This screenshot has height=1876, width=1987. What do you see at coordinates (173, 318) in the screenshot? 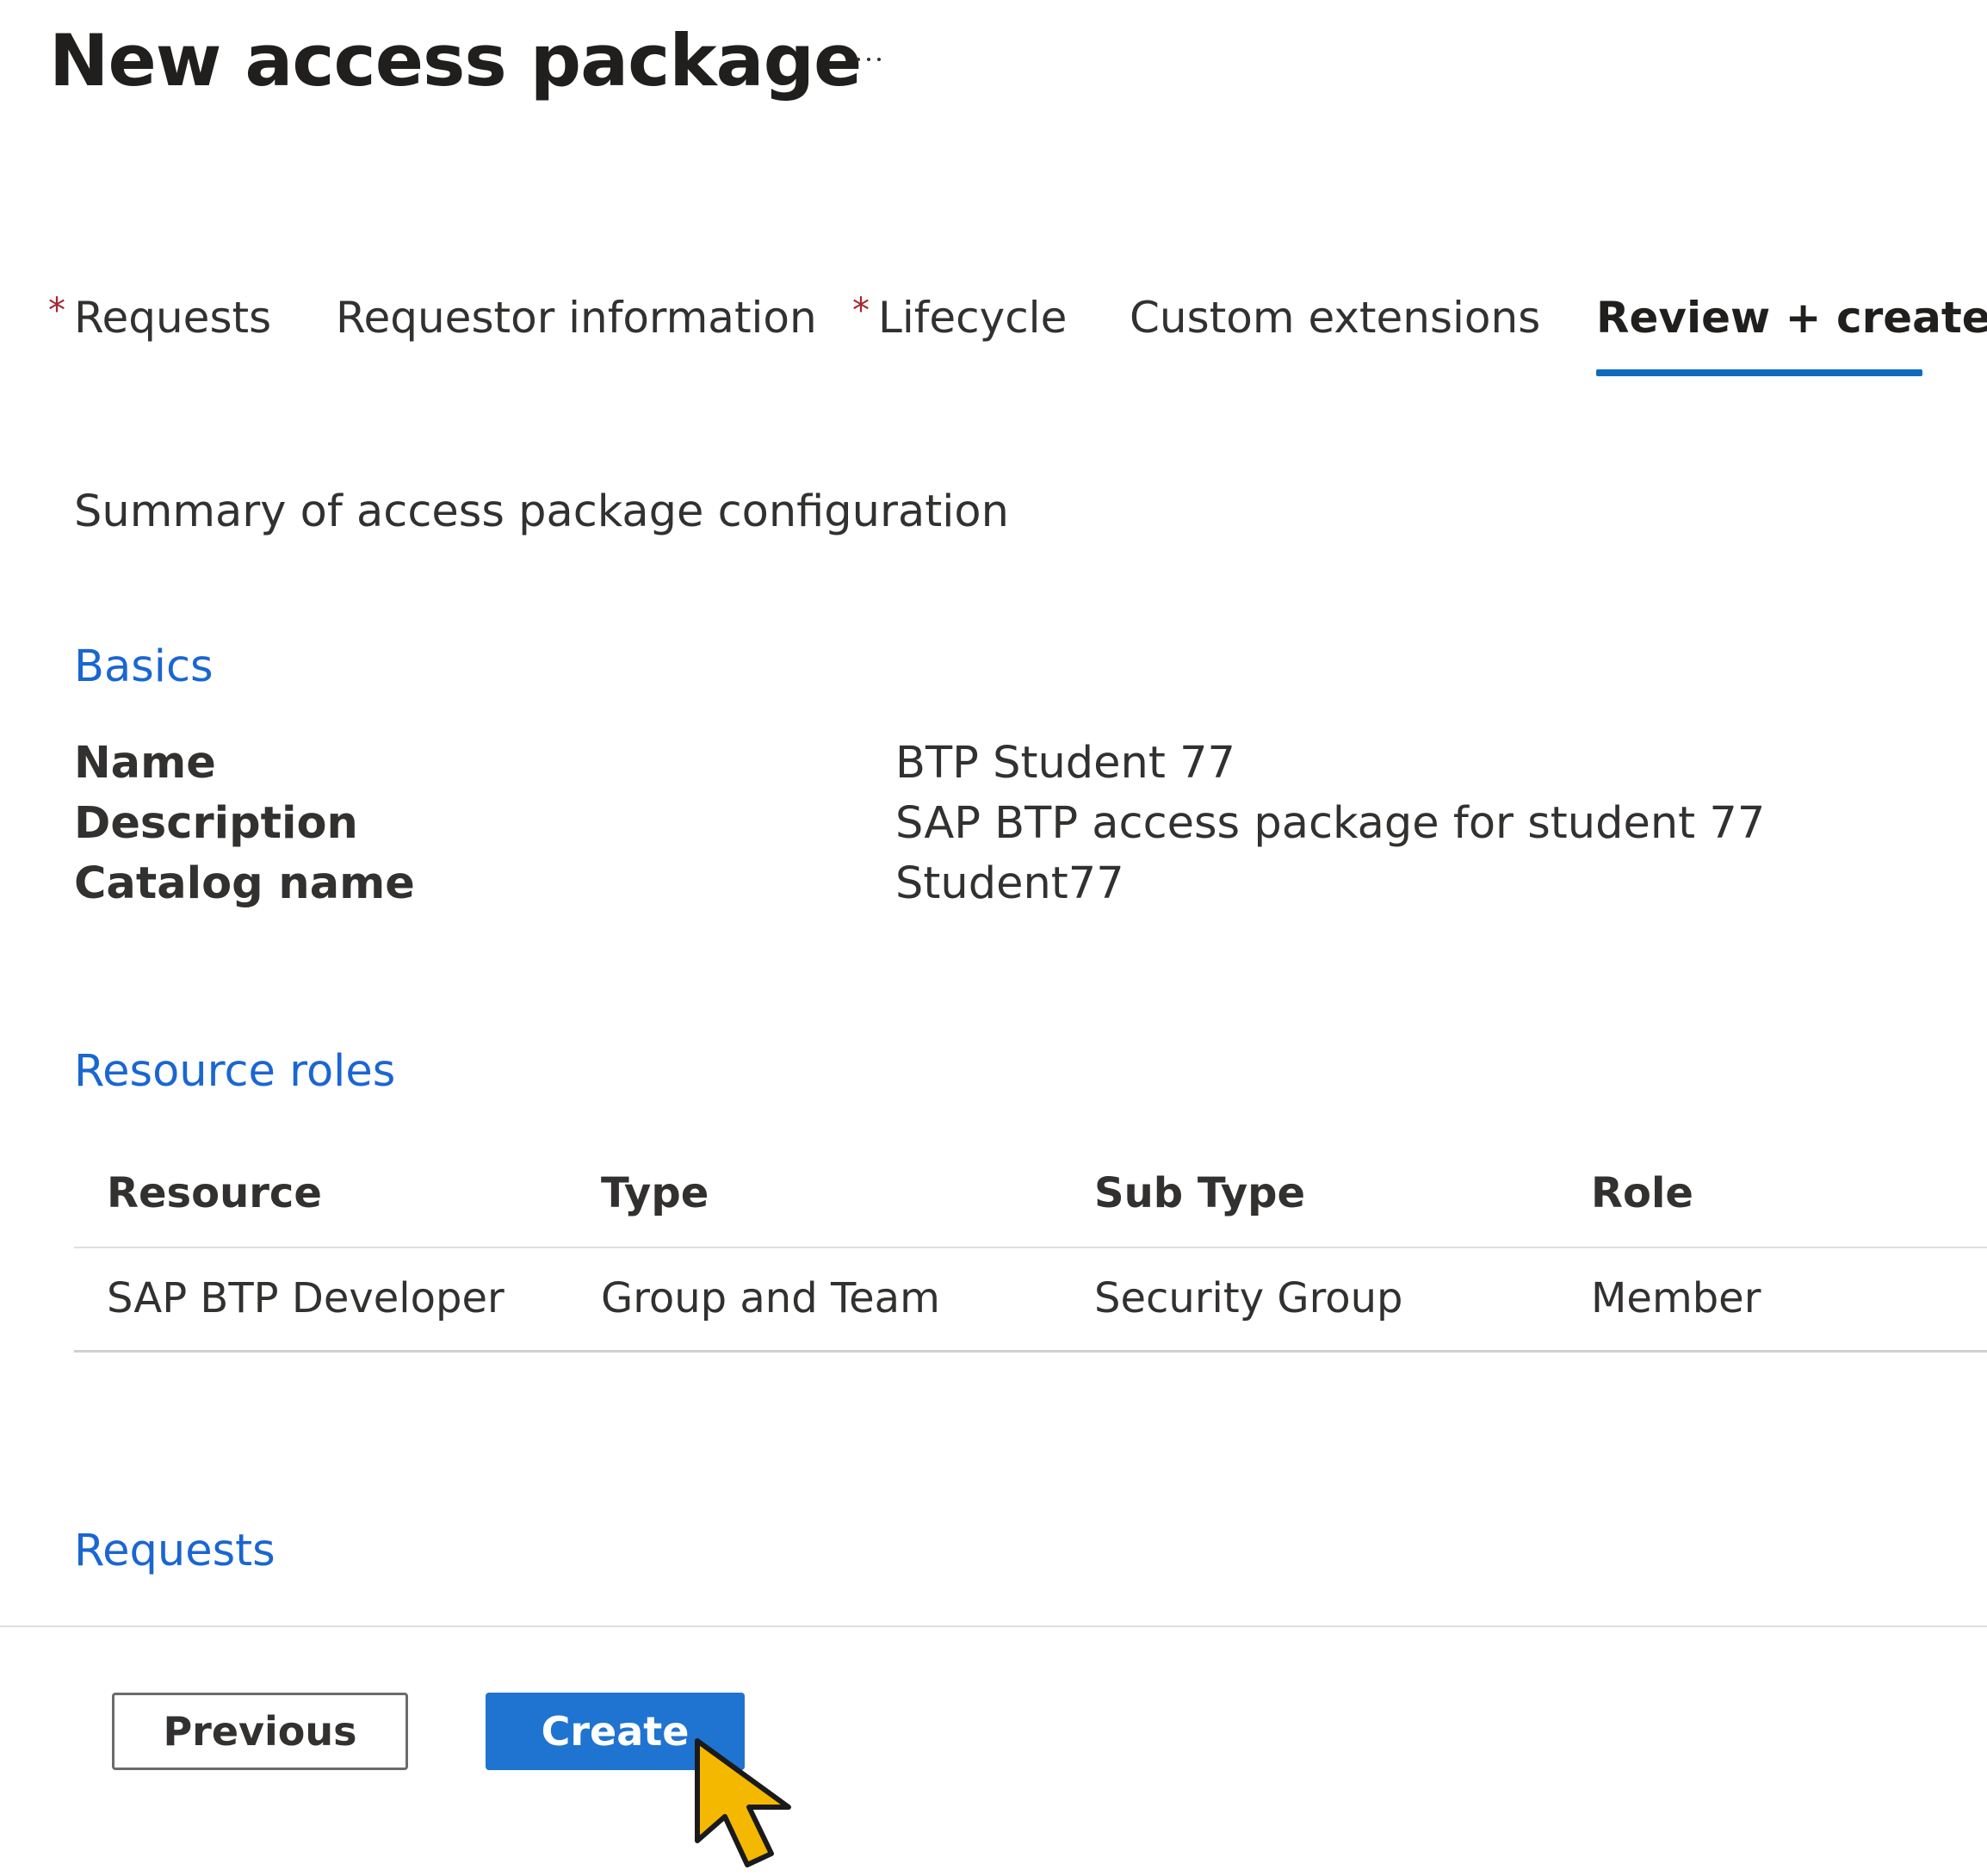
I see `tab-label: Requests` at bounding box center [173, 318].